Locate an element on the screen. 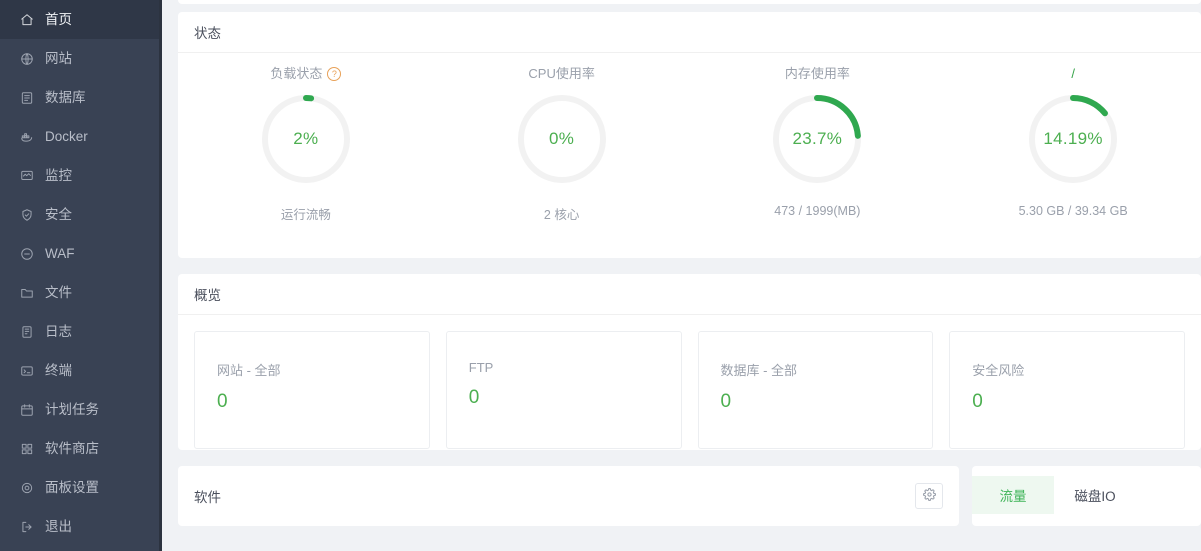  bottom-row: 软件 流量 磁盘IO is located at coordinates (689, 496).